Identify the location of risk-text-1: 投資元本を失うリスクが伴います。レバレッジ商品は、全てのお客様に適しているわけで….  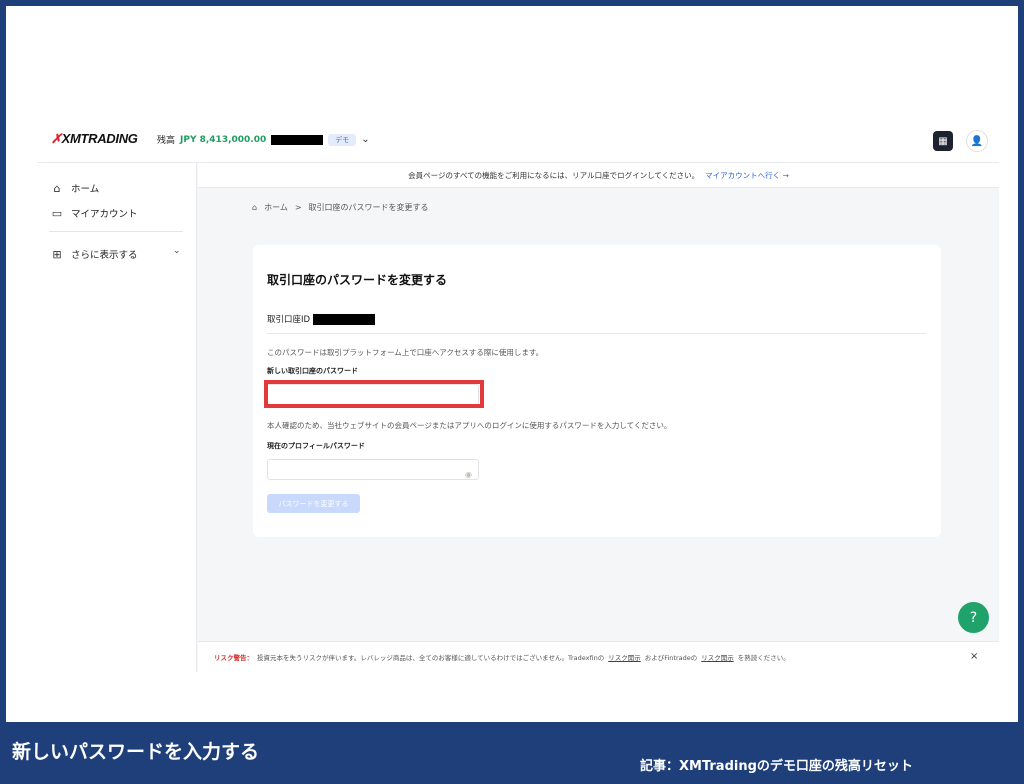
(431, 658).